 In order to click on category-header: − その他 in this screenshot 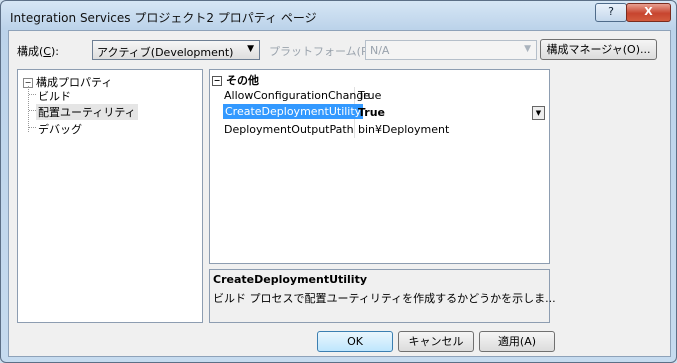, I will do `click(235, 80)`.